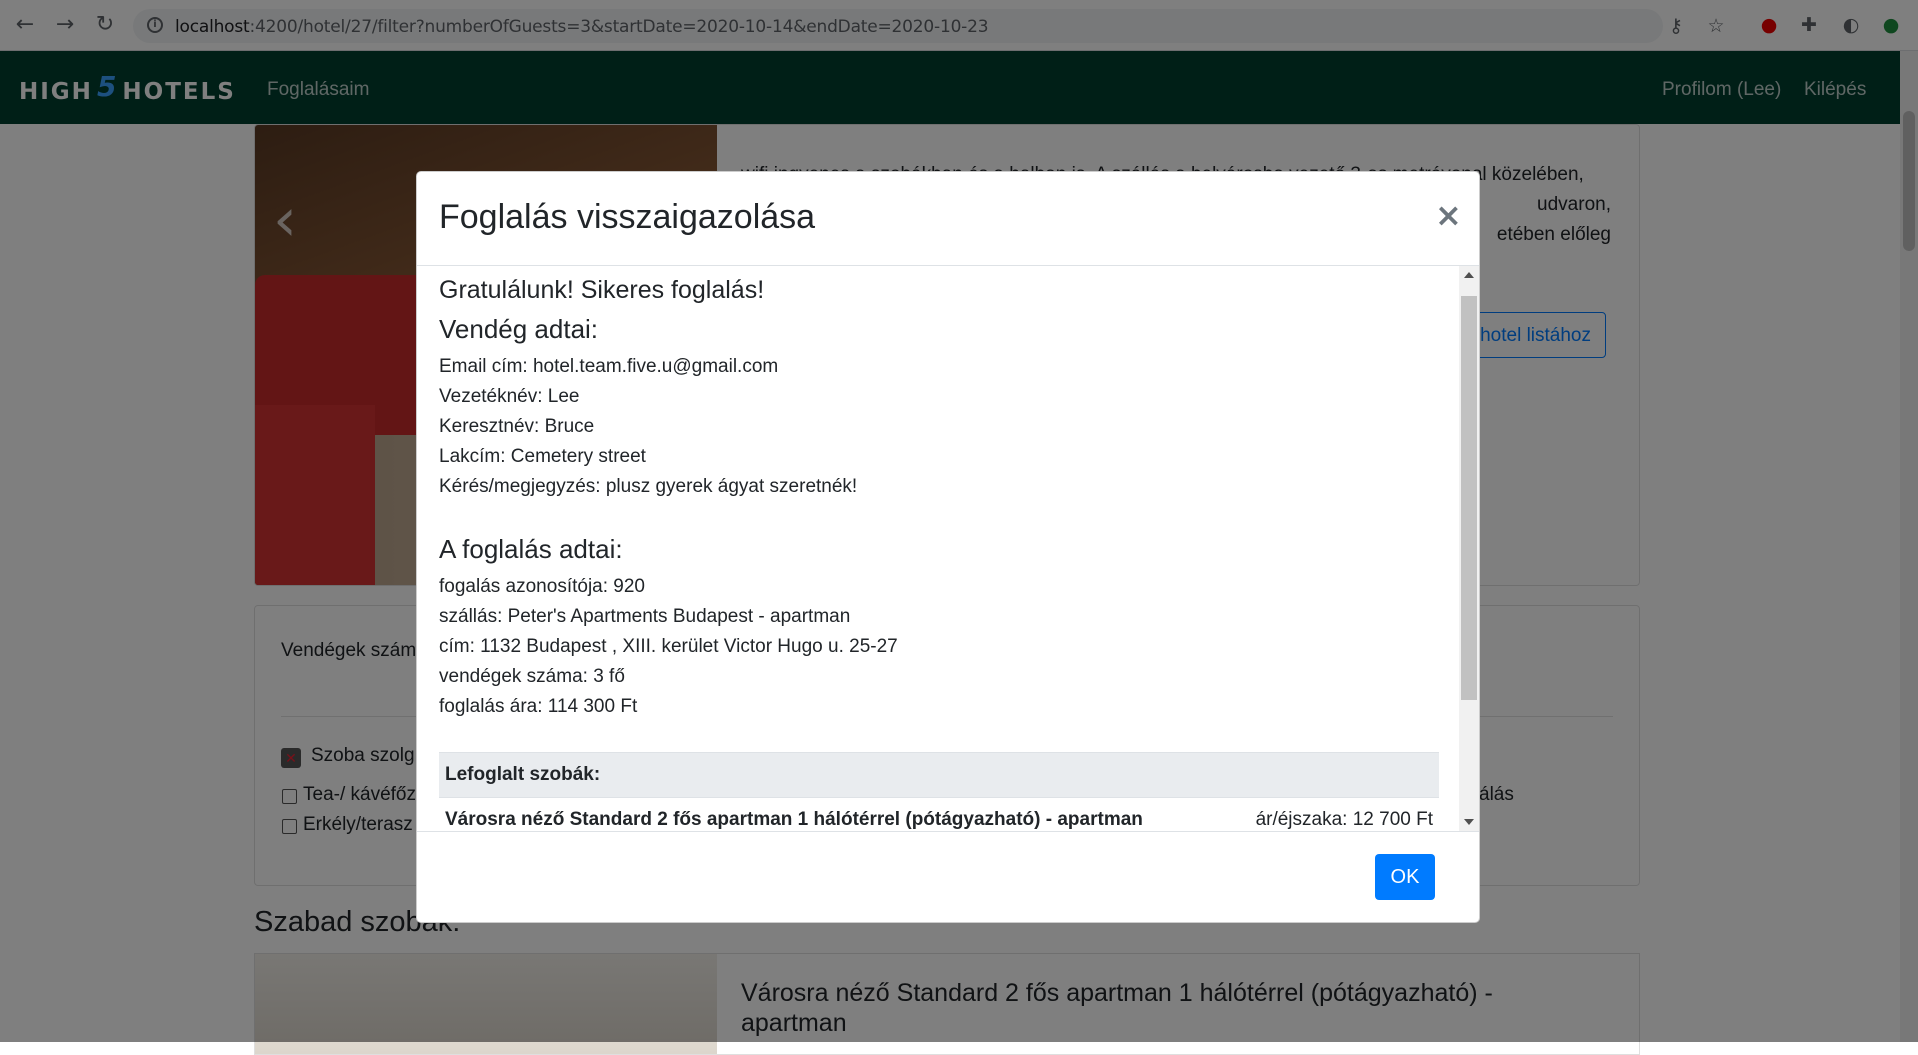 Image resolution: width=1918 pixels, height=1055 pixels. Describe the element at coordinates (531, 549) in the screenshot. I see `booking-heading: A foglalás adtai:` at that location.